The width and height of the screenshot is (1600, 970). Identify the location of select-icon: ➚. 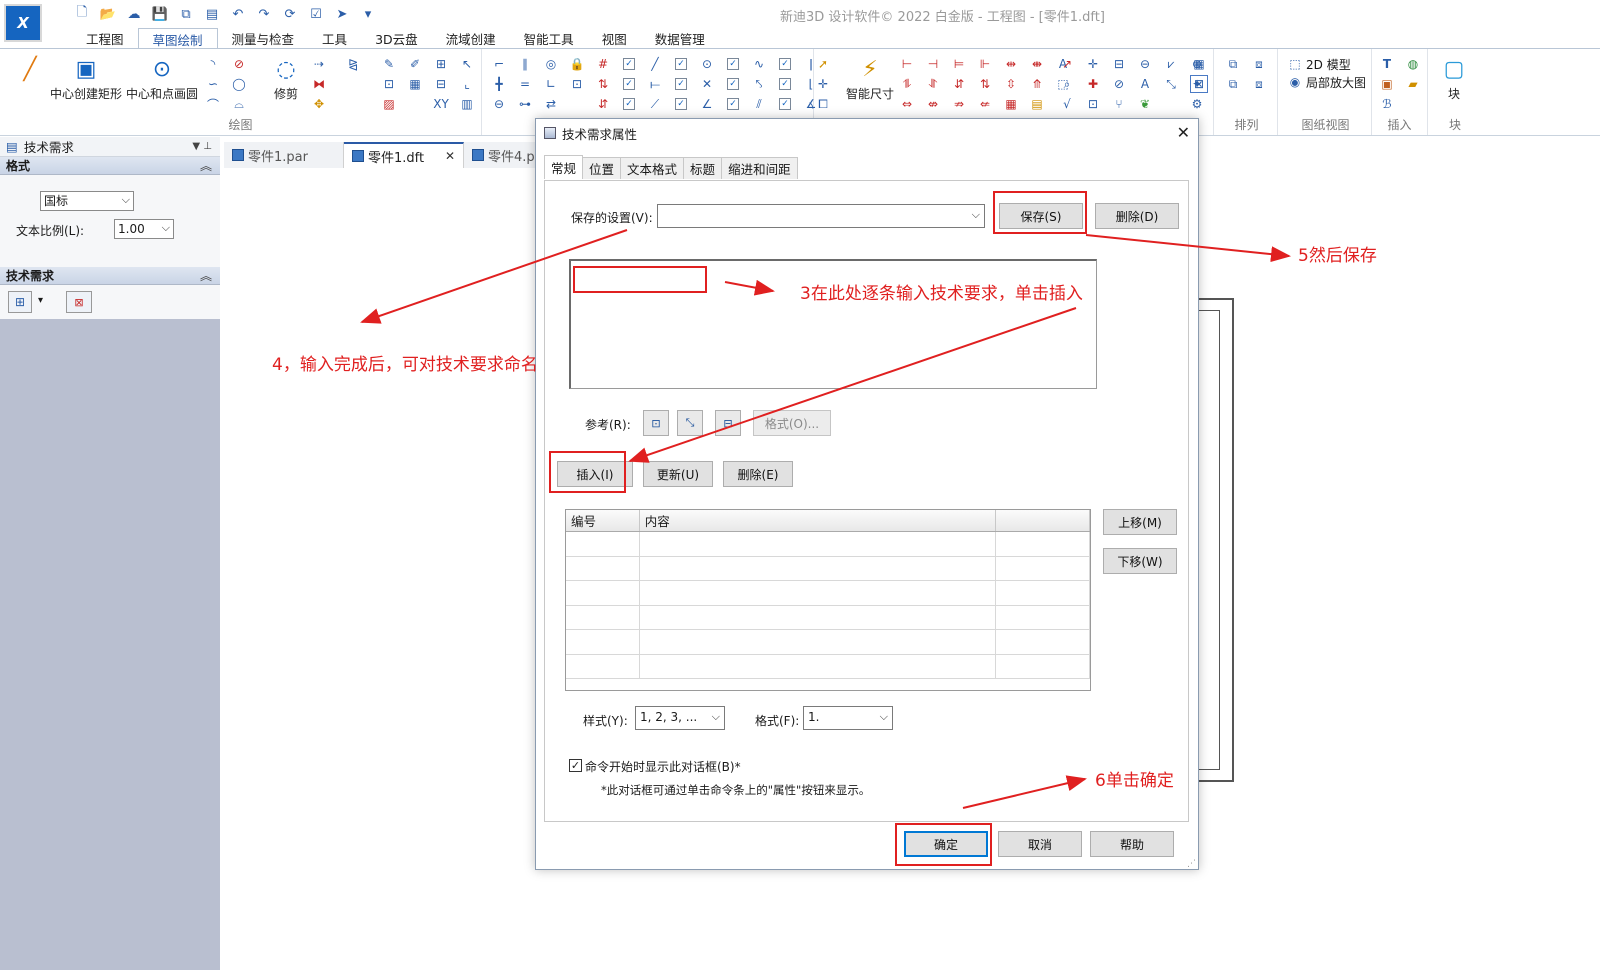
(823, 64).